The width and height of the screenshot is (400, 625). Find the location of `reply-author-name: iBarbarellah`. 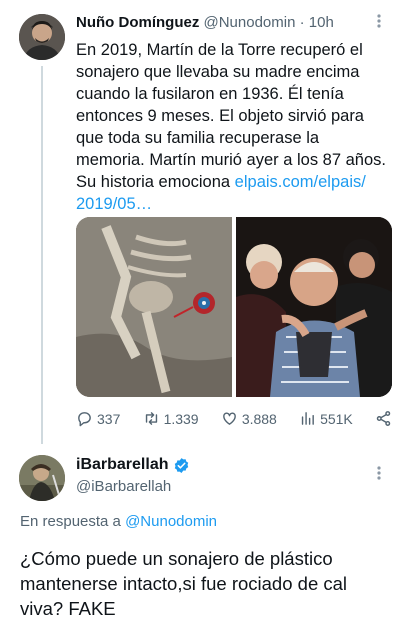

reply-author-name: iBarbarellah is located at coordinates (122, 465).